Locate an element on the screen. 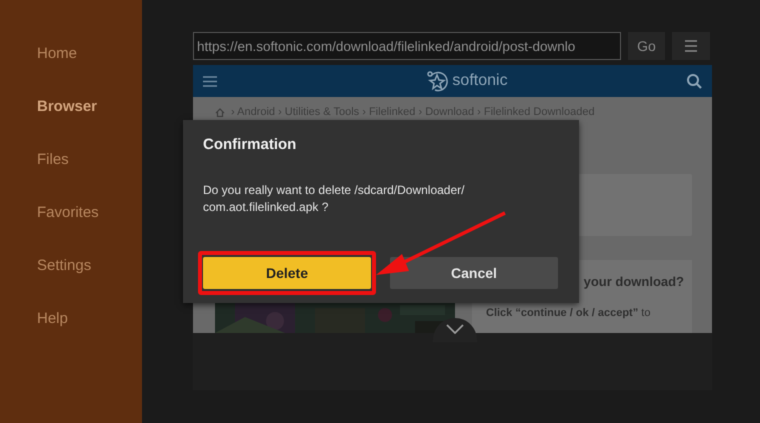 Image resolution: width=760 pixels, height=423 pixels. sidebar-item: Settings is located at coordinates (89, 266).